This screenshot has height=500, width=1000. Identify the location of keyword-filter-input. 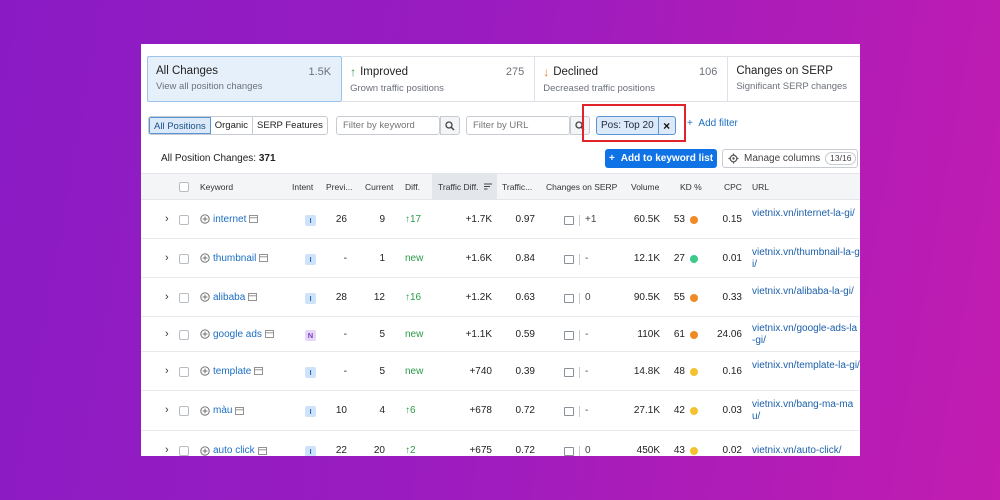
(388, 125).